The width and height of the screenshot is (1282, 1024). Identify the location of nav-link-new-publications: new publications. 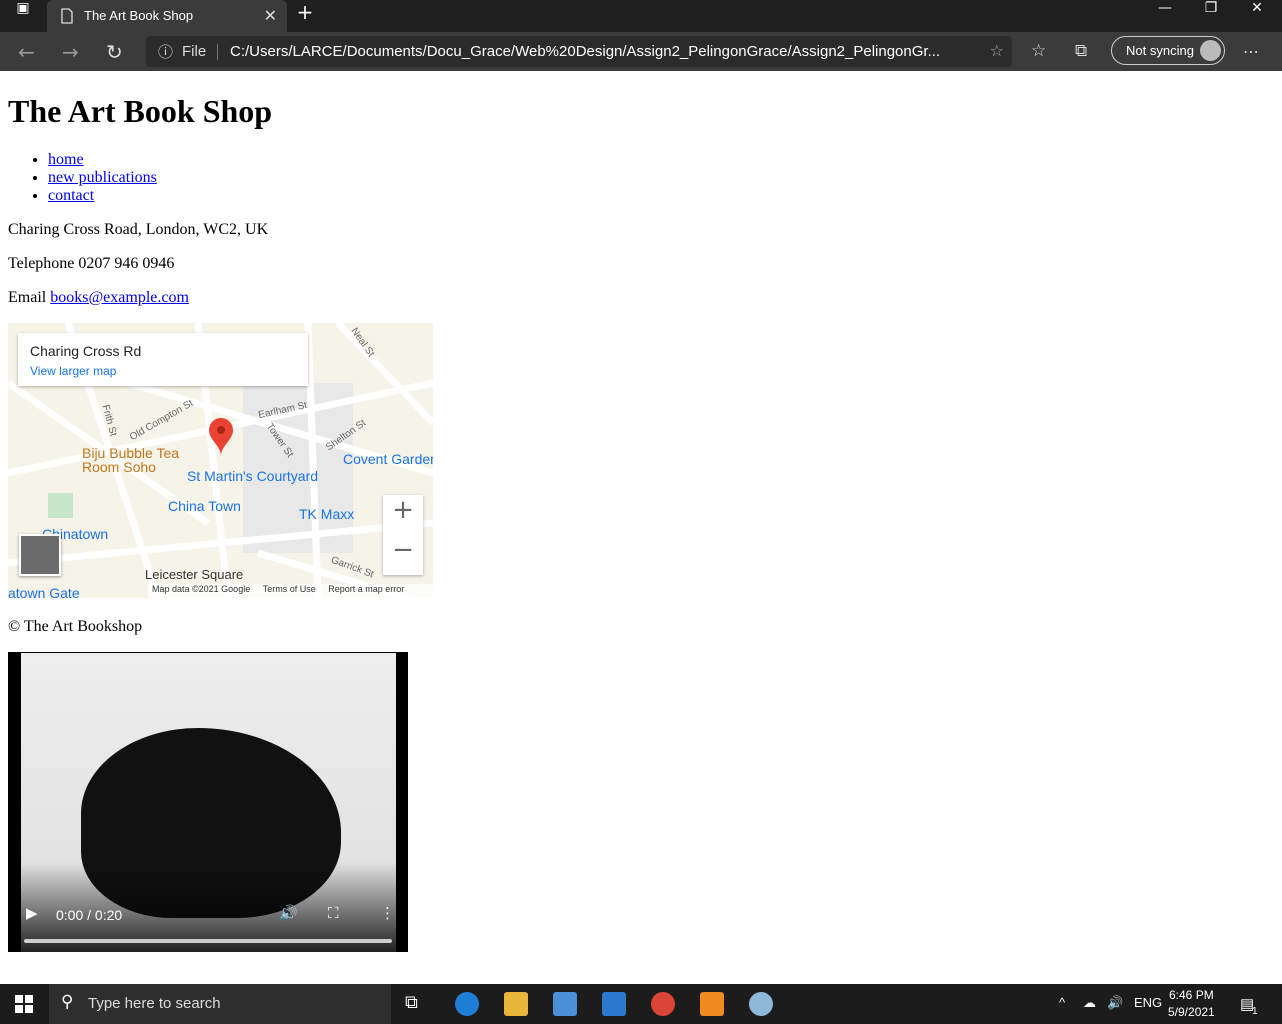
(102, 177).